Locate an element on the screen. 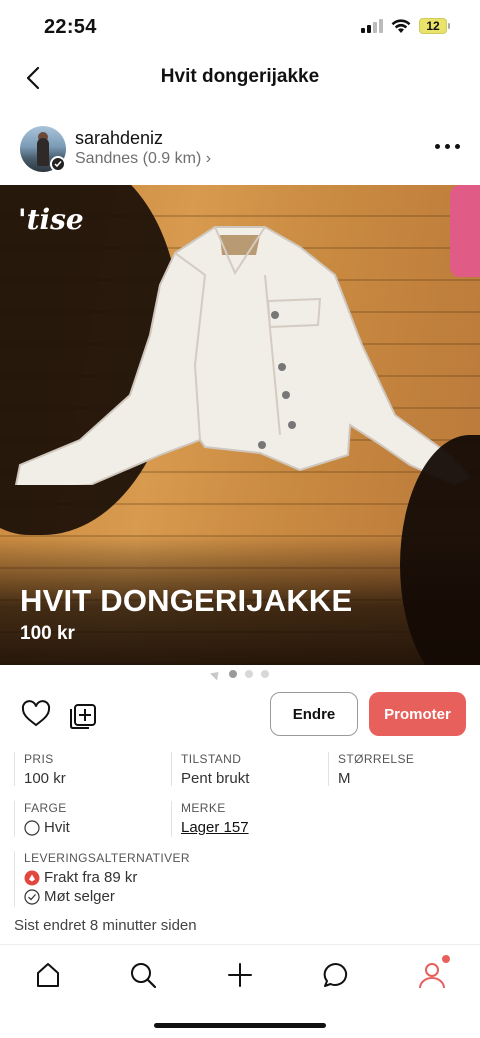 Image resolution: width=480 pixels, height=1038 pixels. page-title: Hvit dongerijakke is located at coordinates (240, 76).